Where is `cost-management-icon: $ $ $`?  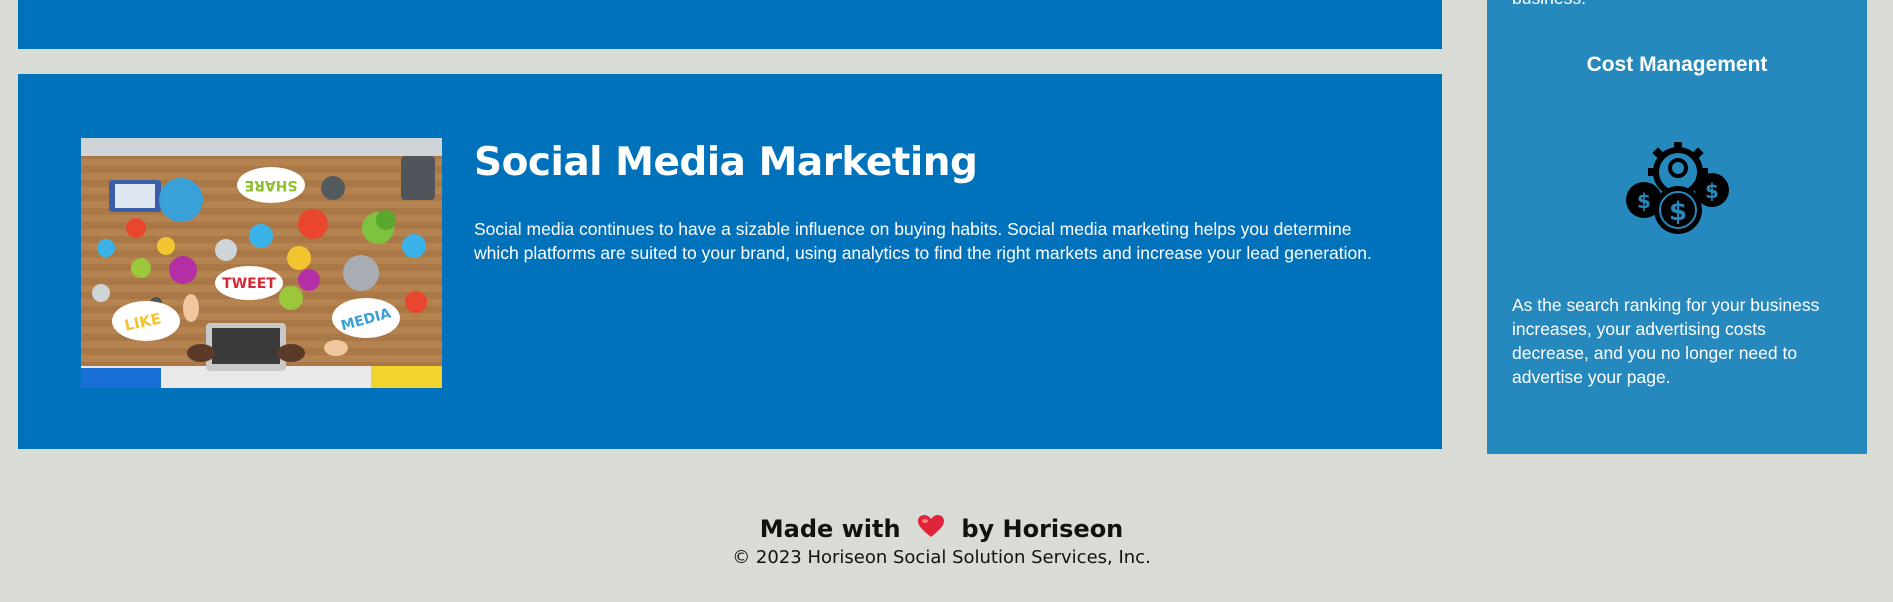
cost-management-icon: $ $ $ is located at coordinates (1678, 188).